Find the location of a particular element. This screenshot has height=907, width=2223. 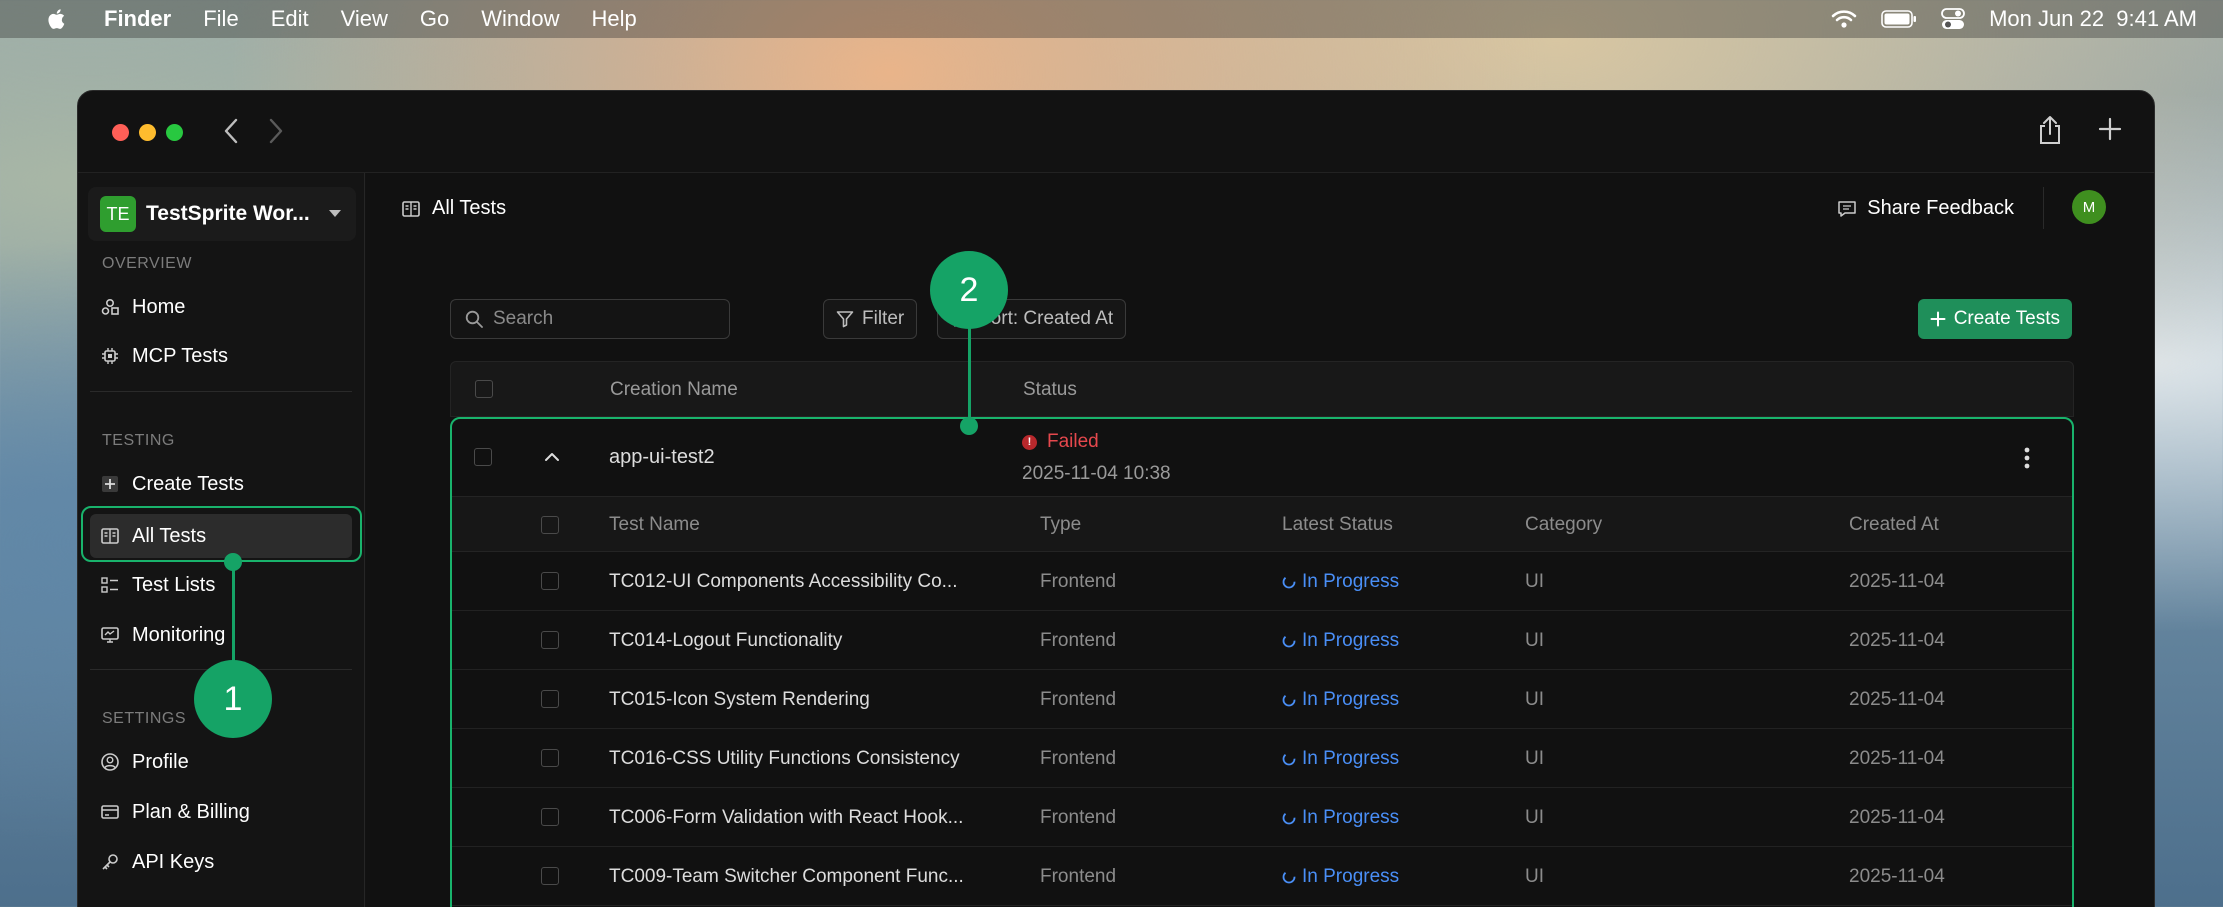

column-latest-status: Latest Status is located at coordinates (1337, 525).